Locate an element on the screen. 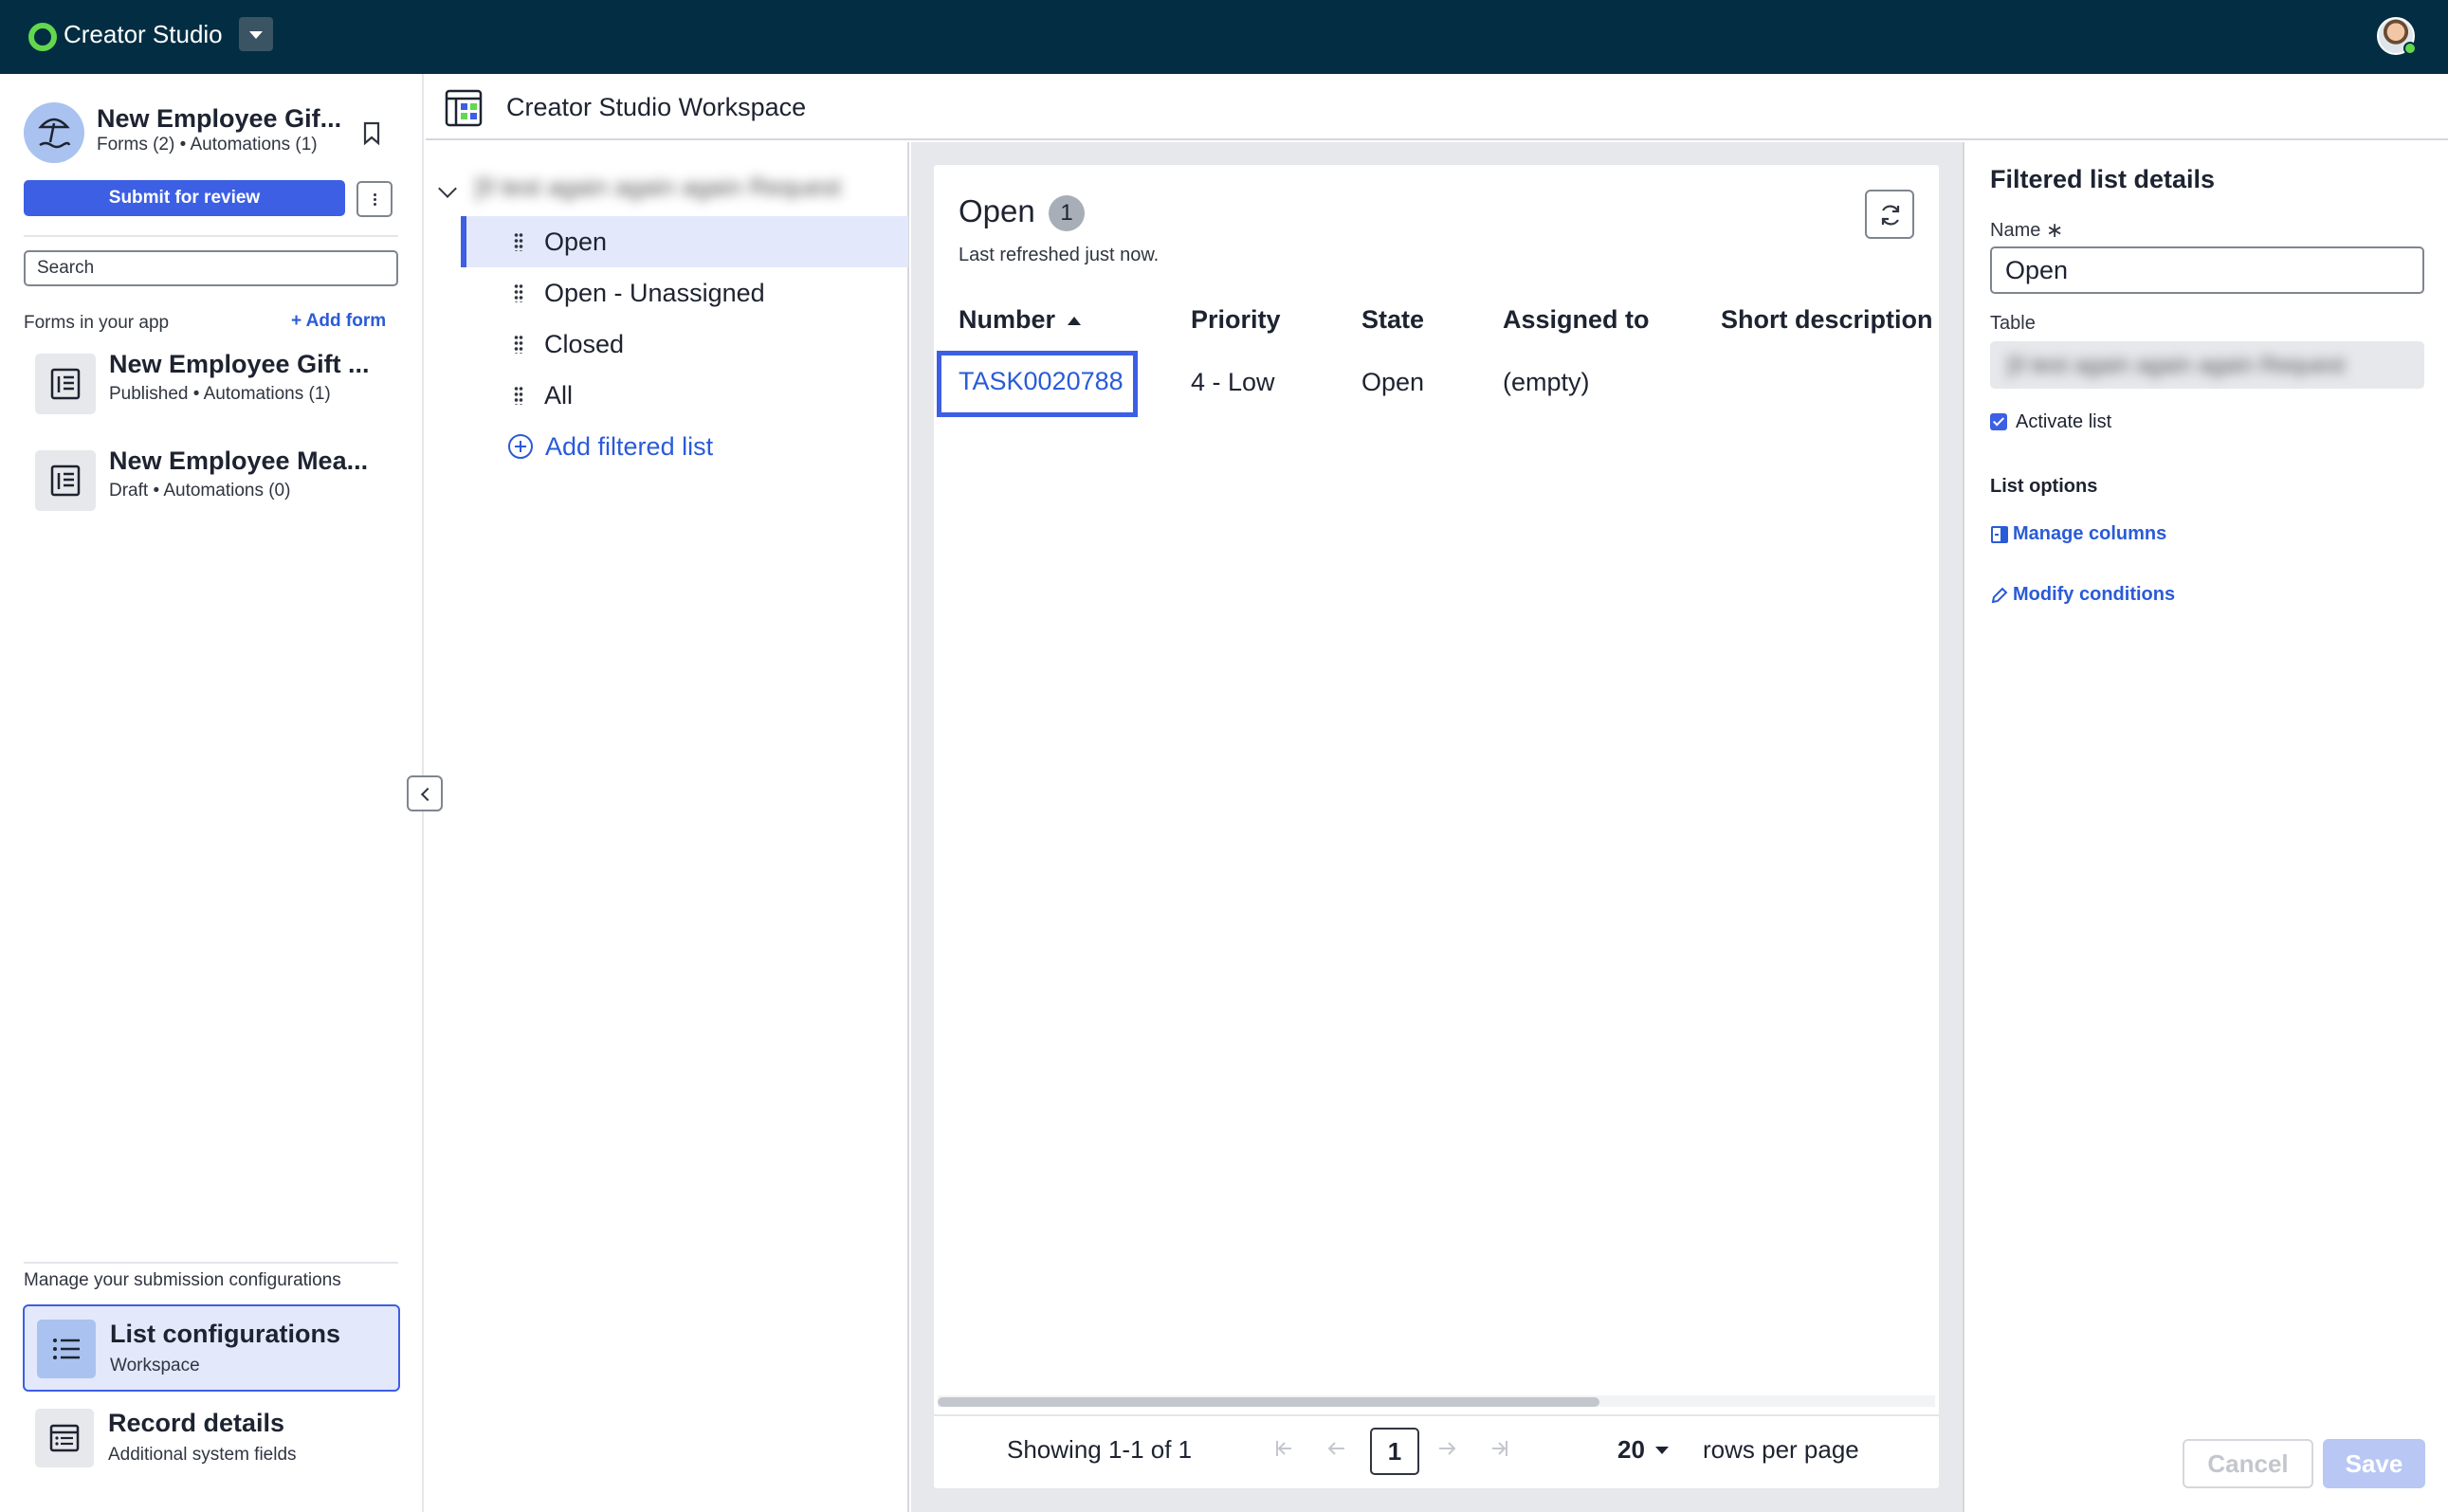 Image resolution: width=2448 pixels, height=1512 pixels. column-header-priority: Priority is located at coordinates (1236, 320).